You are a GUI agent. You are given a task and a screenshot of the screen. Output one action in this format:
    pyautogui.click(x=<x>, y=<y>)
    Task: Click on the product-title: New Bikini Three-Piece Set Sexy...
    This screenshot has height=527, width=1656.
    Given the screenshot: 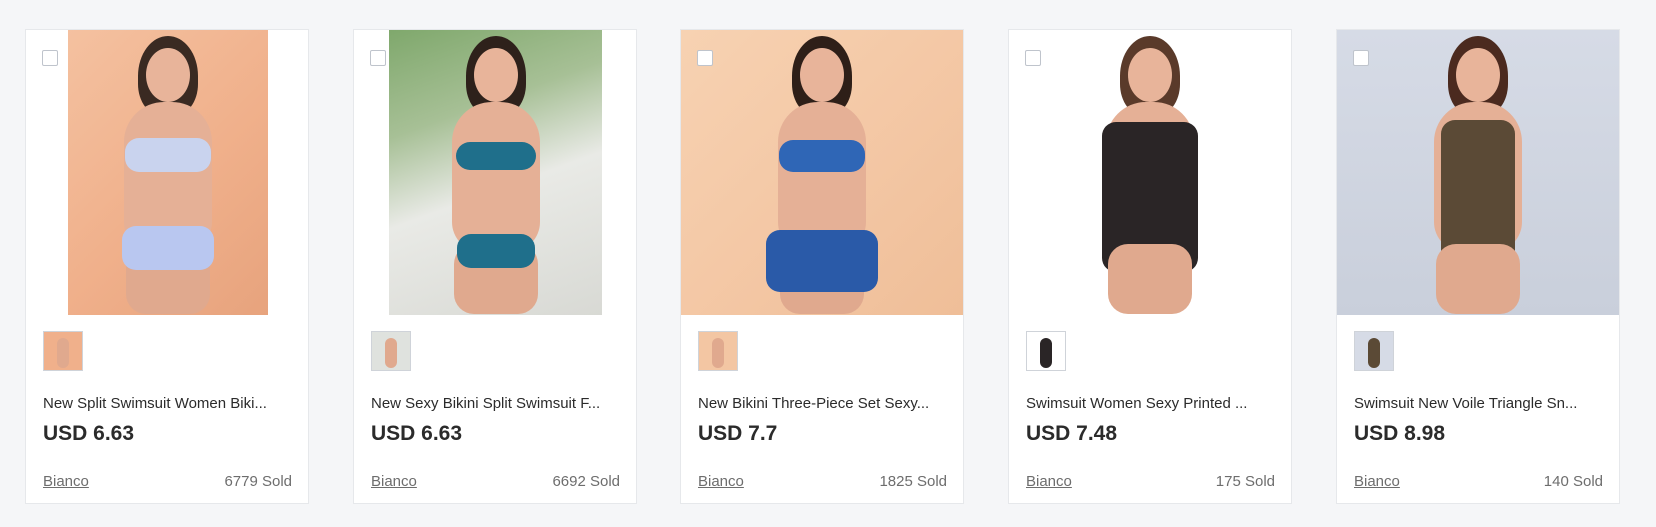 What is the action you would take?
    pyautogui.click(x=823, y=403)
    